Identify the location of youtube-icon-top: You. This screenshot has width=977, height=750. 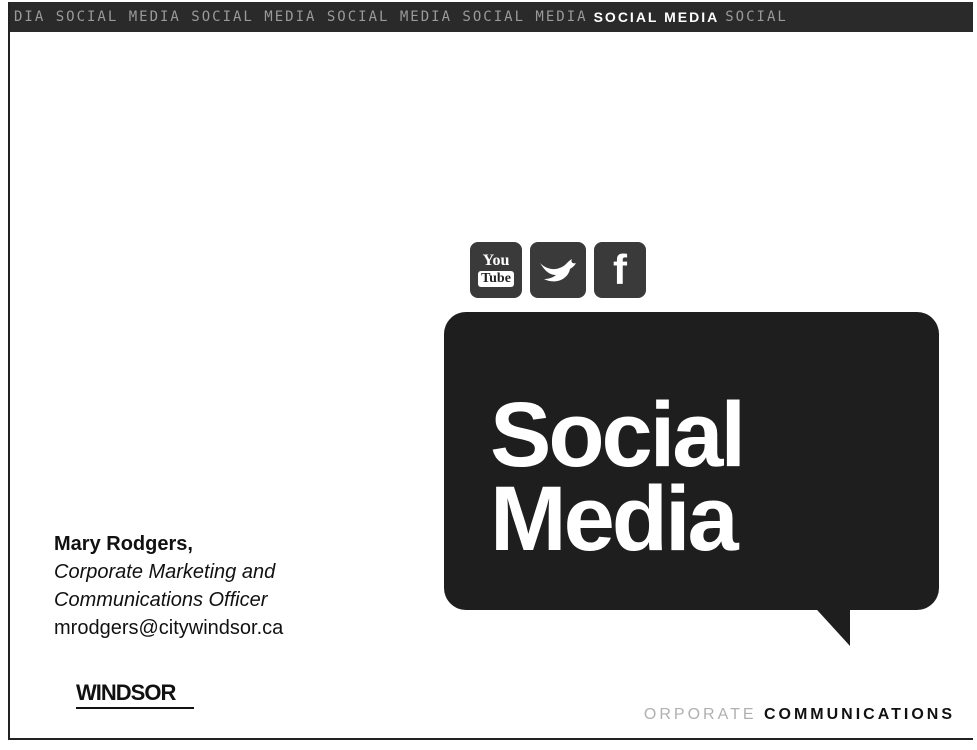
(496, 260).